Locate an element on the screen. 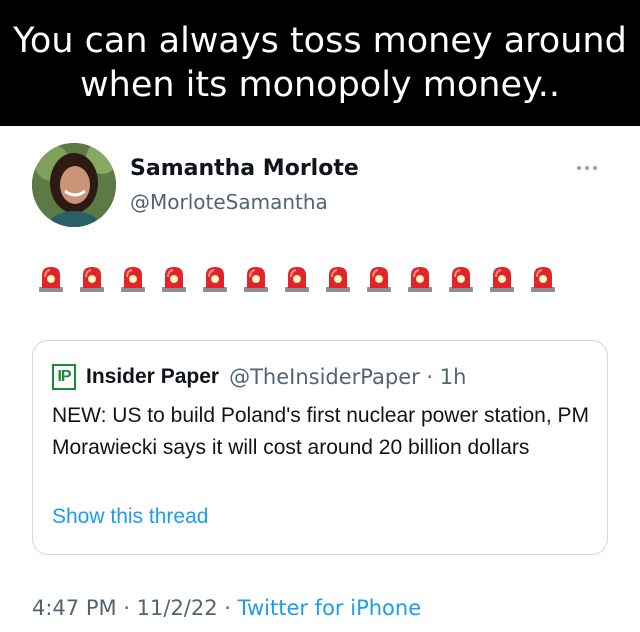  avatar-photo is located at coordinates (74, 185).